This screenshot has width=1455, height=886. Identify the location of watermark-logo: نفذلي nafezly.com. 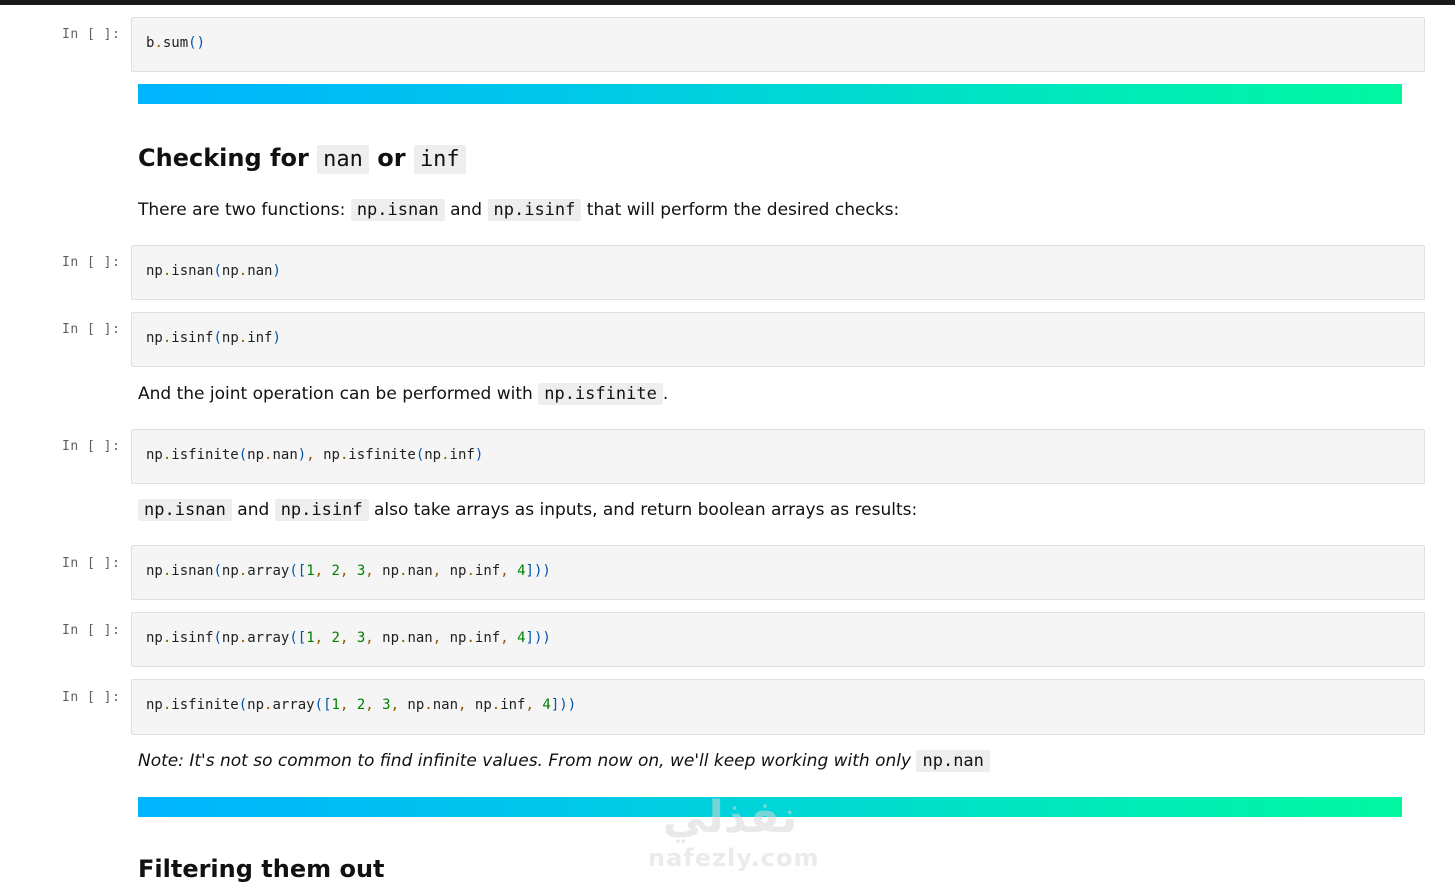
(730, 832).